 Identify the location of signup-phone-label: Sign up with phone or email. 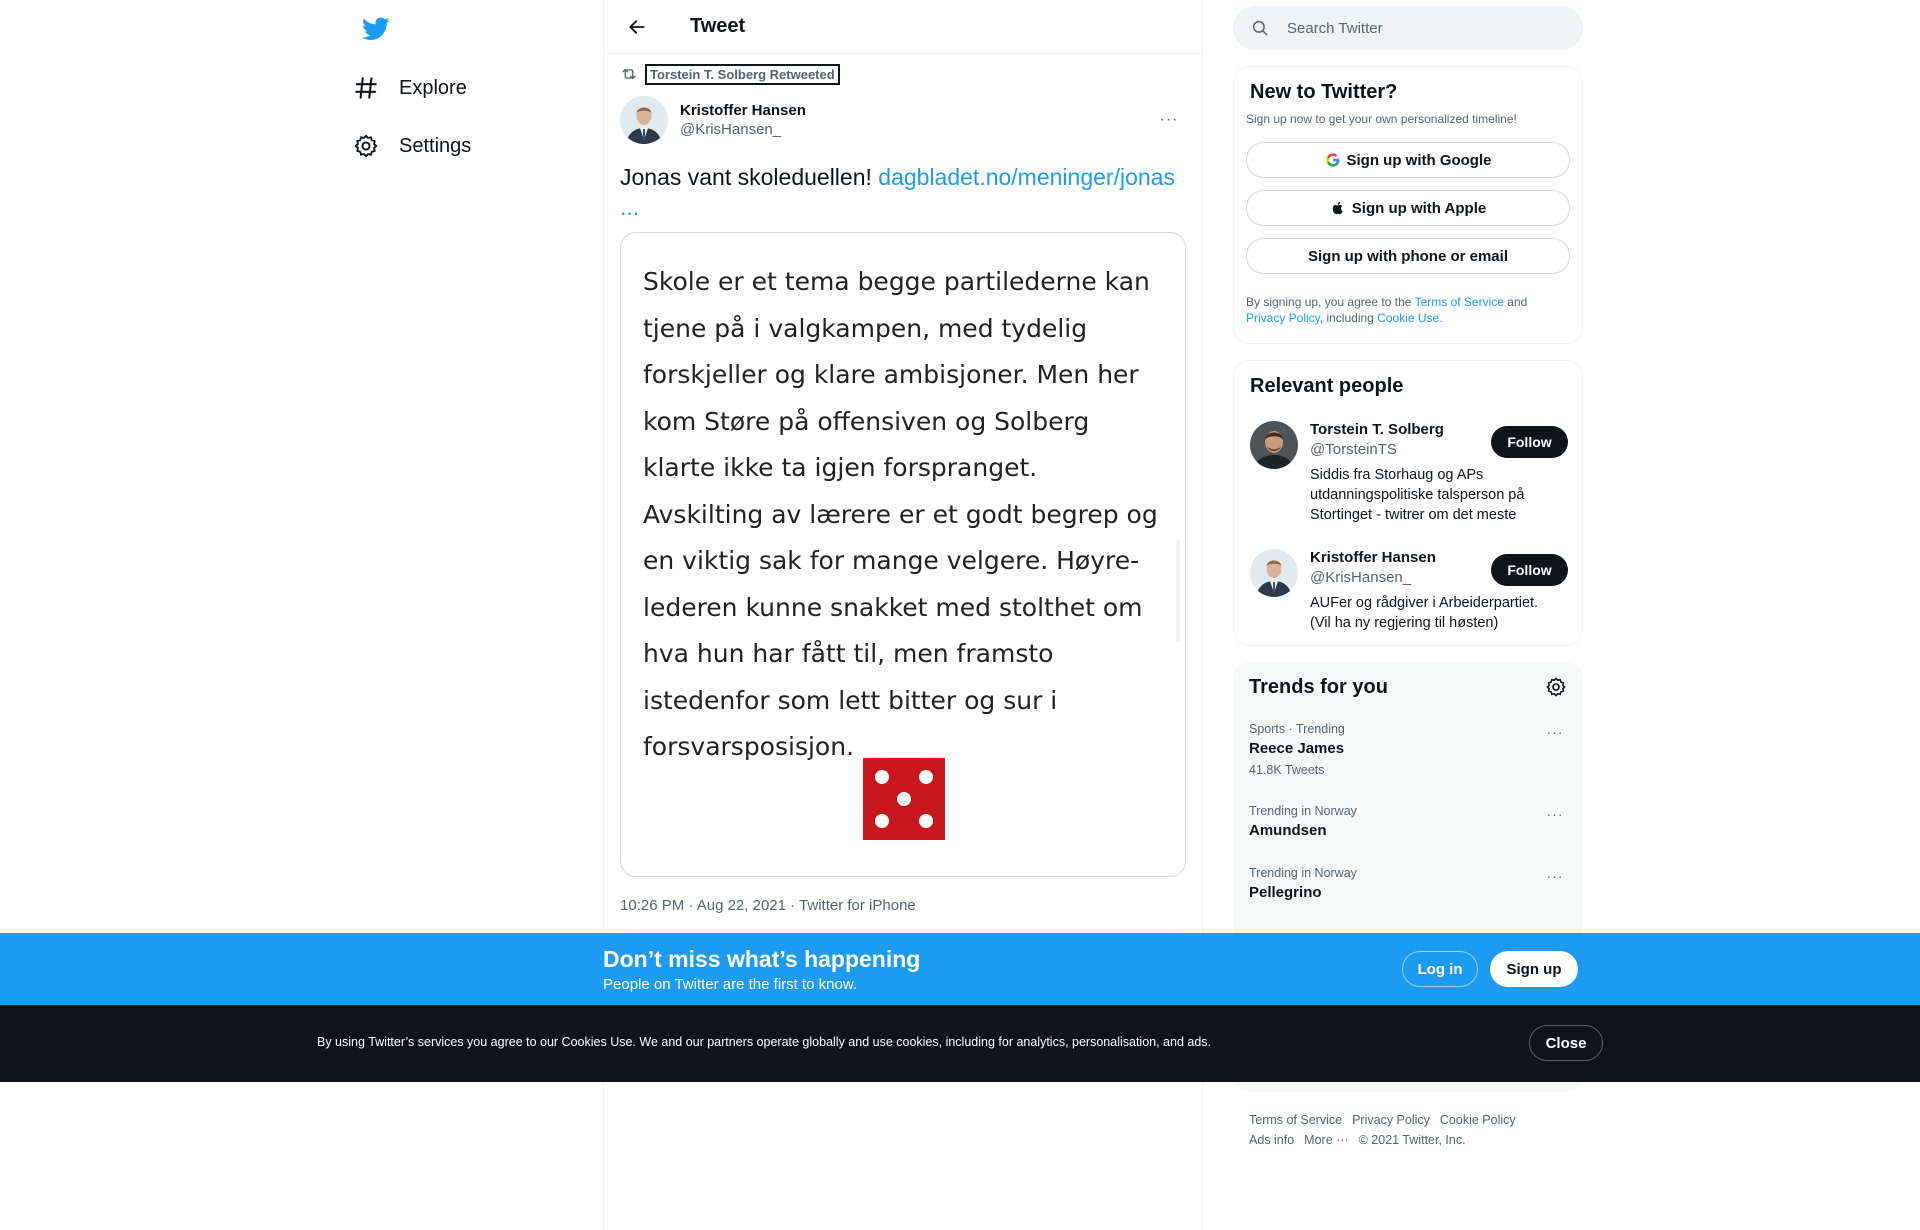
(1407, 256).